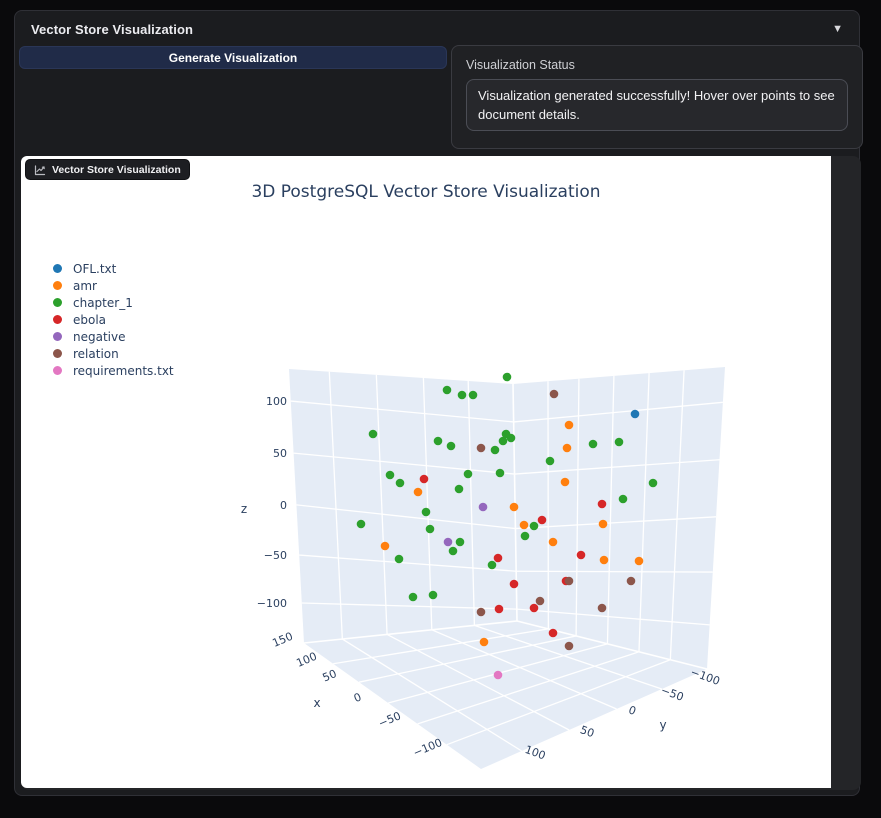 This screenshot has width=881, height=818. What do you see at coordinates (587, 731) in the screenshot?
I see `y-axis-tick: 50` at bounding box center [587, 731].